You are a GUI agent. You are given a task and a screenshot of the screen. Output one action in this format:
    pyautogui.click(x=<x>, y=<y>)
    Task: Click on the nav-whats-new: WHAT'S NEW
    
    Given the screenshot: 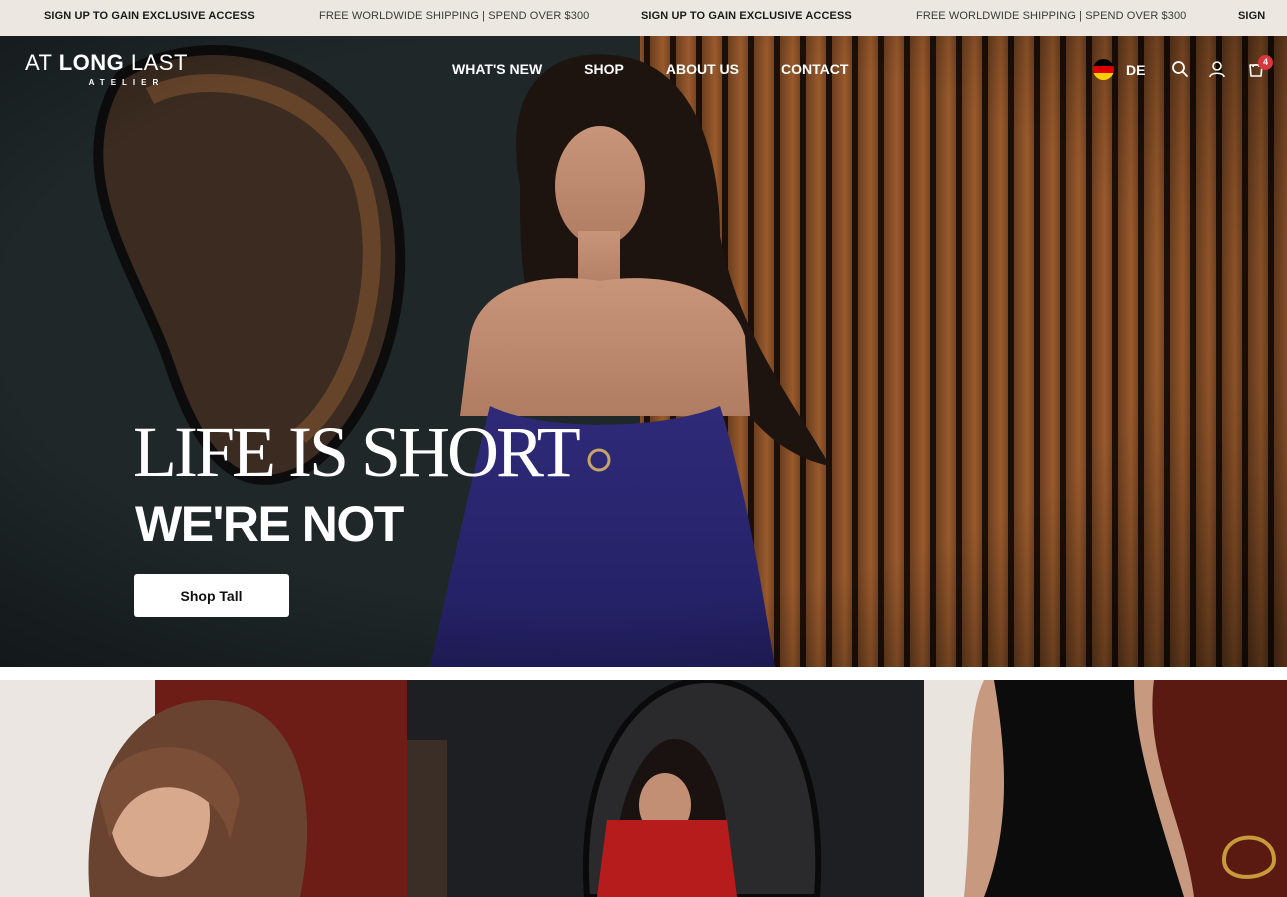 What is the action you would take?
    pyautogui.click(x=497, y=69)
    